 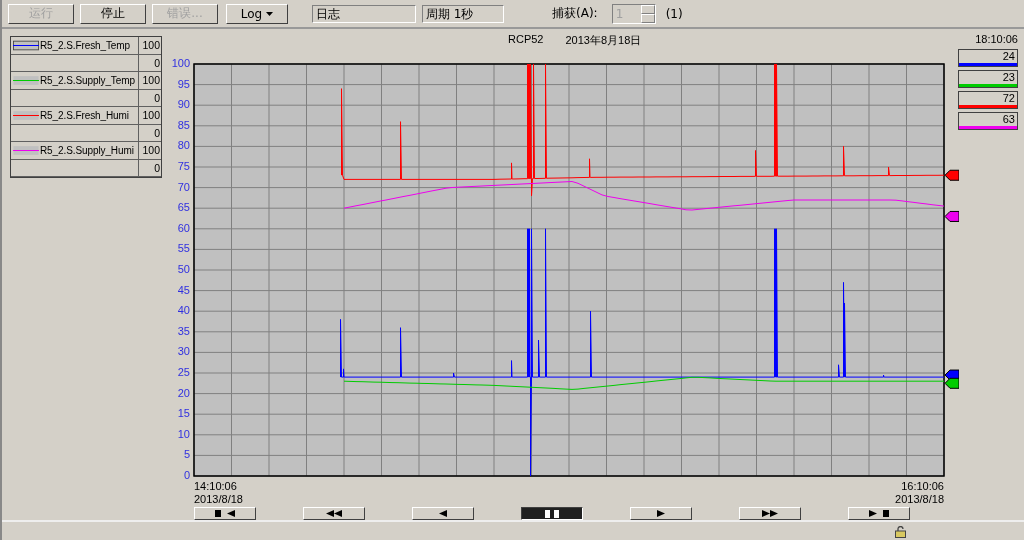 What do you see at coordinates (364, 13) in the screenshot?
I see `log-field: 日志` at bounding box center [364, 13].